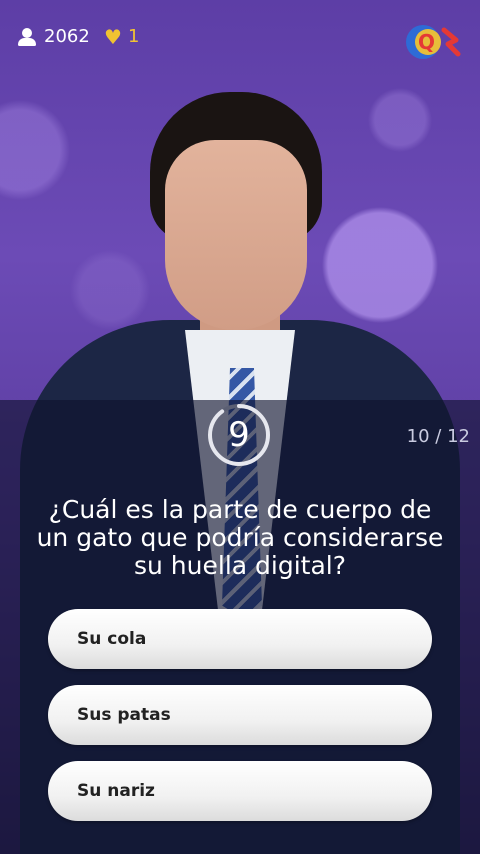  Describe the element at coordinates (240, 791) in the screenshot. I see `answer-button-3: Su nariz` at that location.